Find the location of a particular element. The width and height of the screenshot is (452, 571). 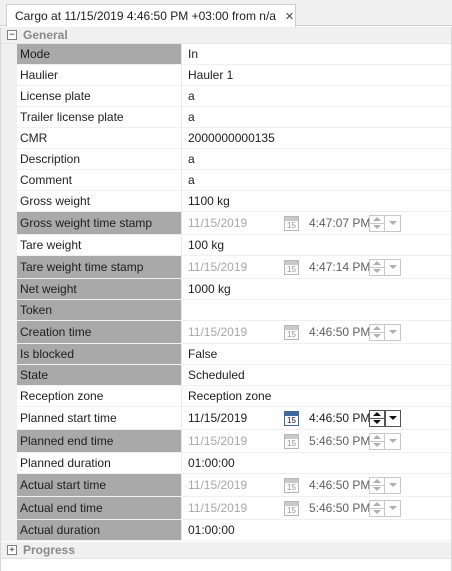

property-value: False is located at coordinates (316, 354).